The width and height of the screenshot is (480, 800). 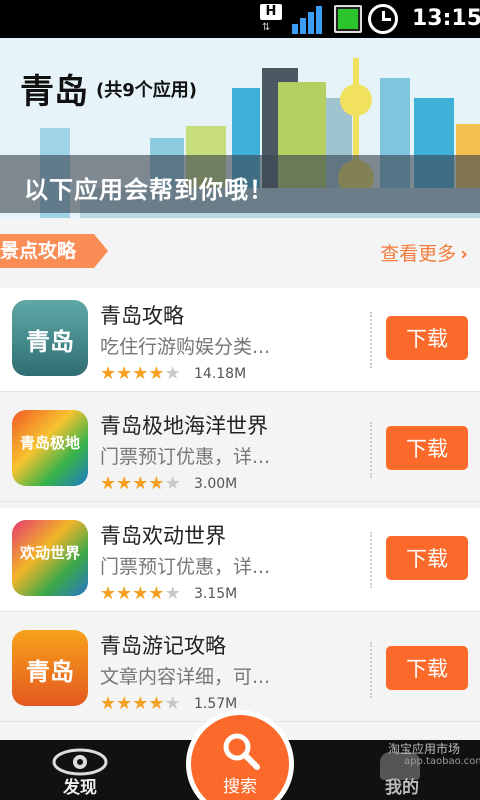 I want to click on app-name: 青岛攻略, so click(x=142, y=316).